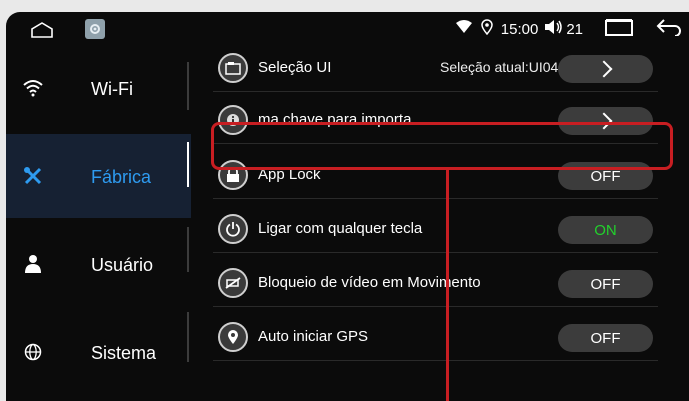 The width and height of the screenshot is (689, 401). I want to click on setting-row-video-block: Bloqueio de vídeo em Movimento OFF, so click(435, 284).